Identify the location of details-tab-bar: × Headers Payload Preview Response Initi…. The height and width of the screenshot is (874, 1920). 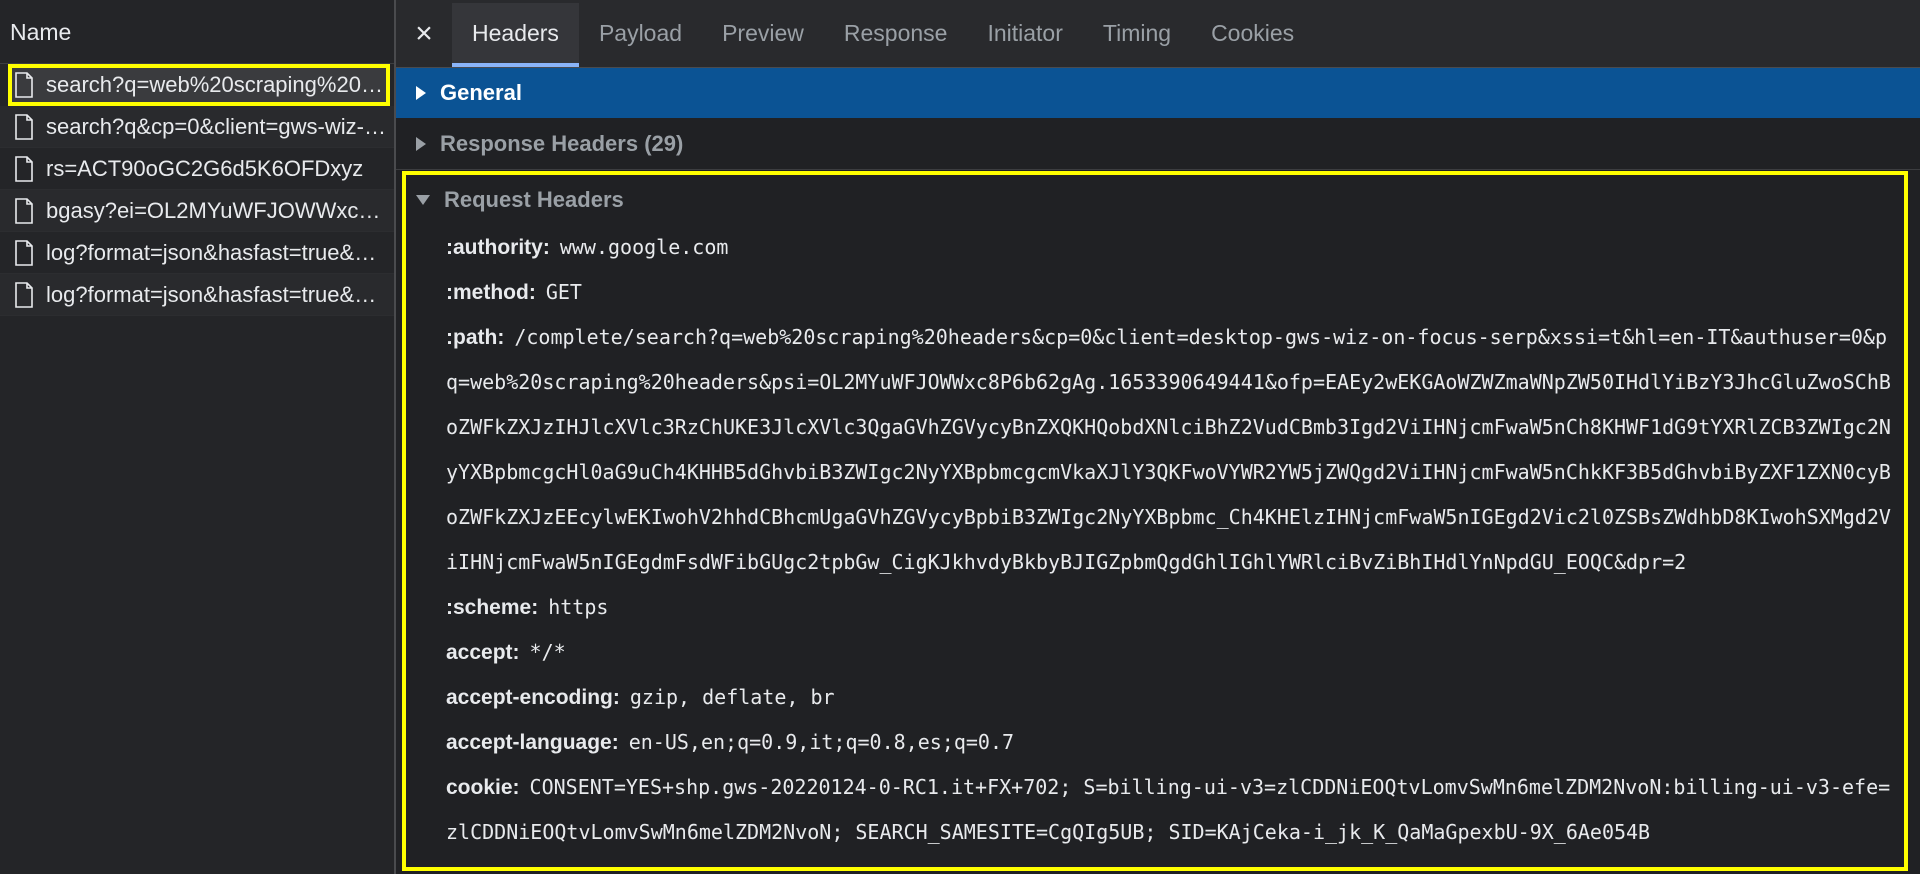
(1158, 34).